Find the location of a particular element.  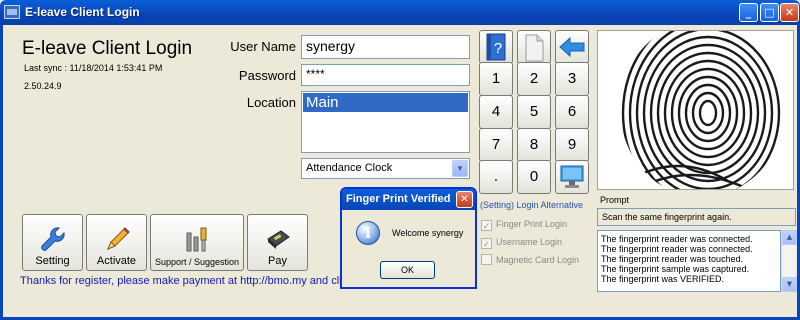

username-login-checkbox: ✓ Username Login is located at coordinates (521, 243).